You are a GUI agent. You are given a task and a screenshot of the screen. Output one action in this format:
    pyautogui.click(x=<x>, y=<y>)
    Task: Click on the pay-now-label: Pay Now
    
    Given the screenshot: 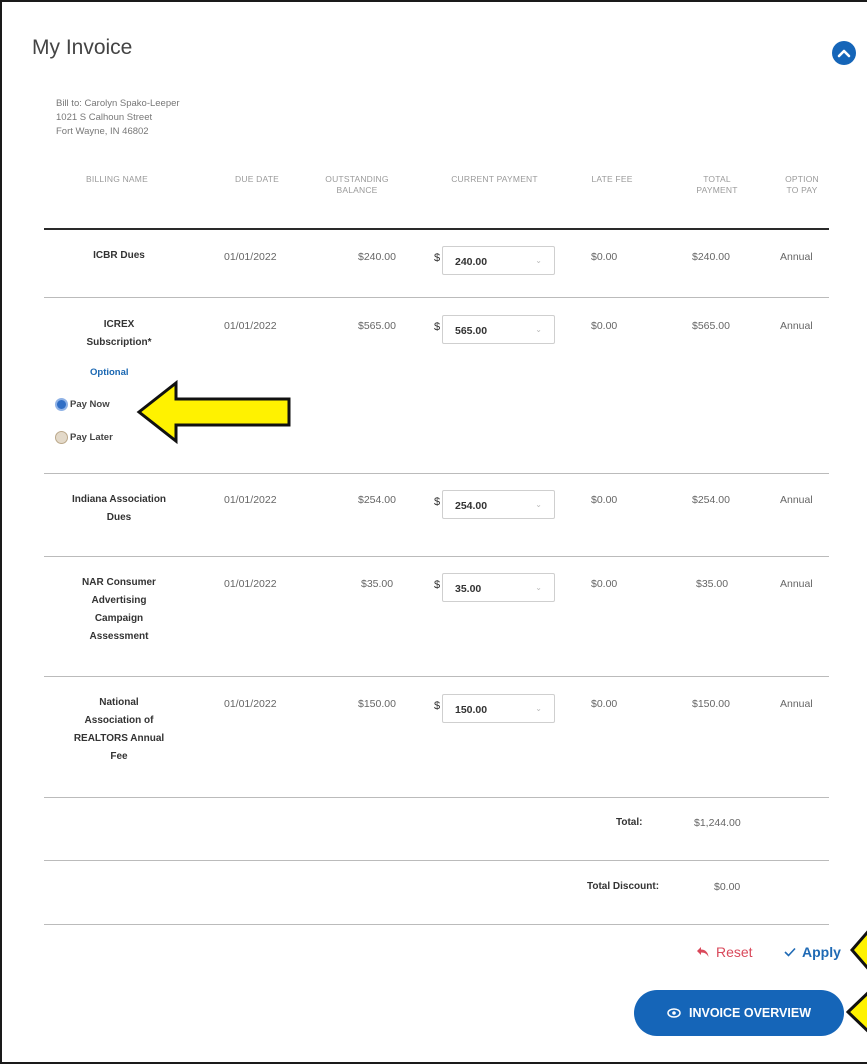 What is the action you would take?
    pyautogui.click(x=90, y=404)
    